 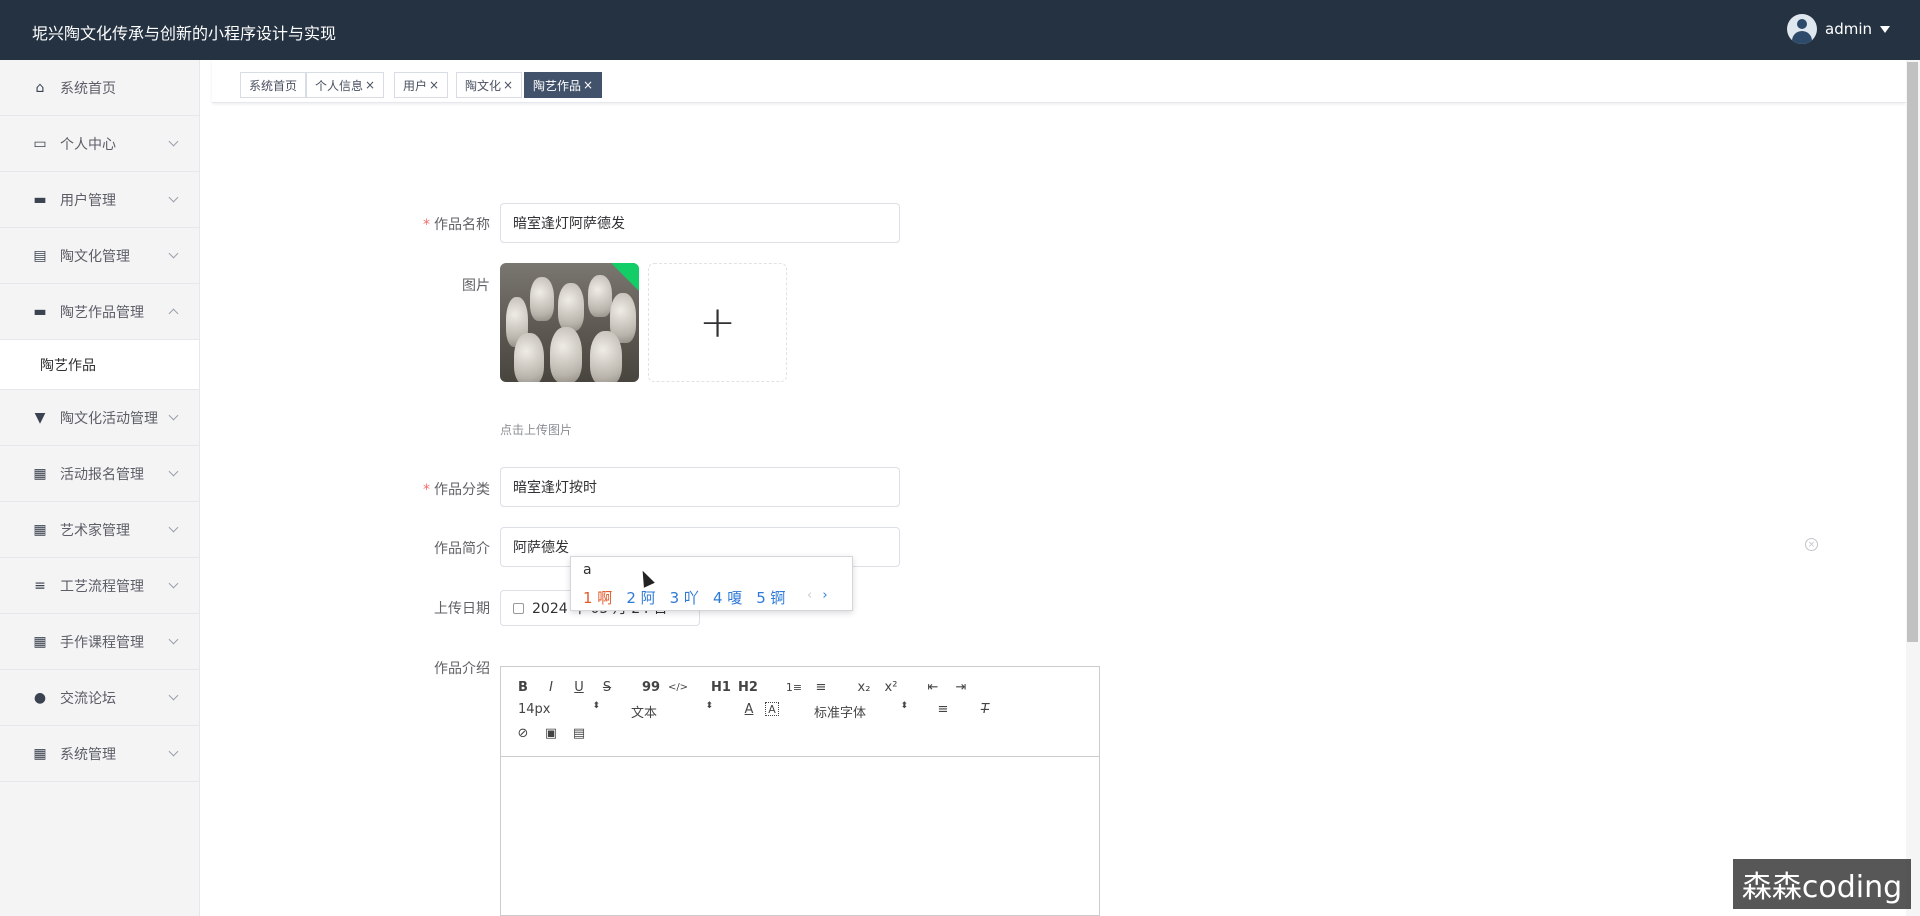 What do you see at coordinates (430, 224) in the screenshot?
I see `name-label: * 作品名称` at bounding box center [430, 224].